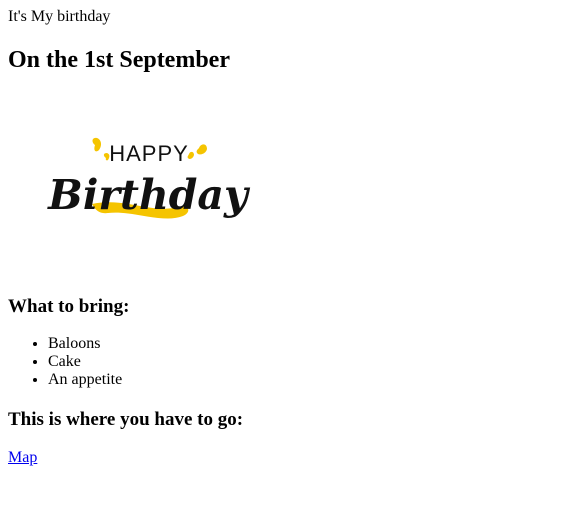 This screenshot has height=527, width=580. Describe the element at coordinates (22, 458) in the screenshot. I see `map-link: Map` at that location.